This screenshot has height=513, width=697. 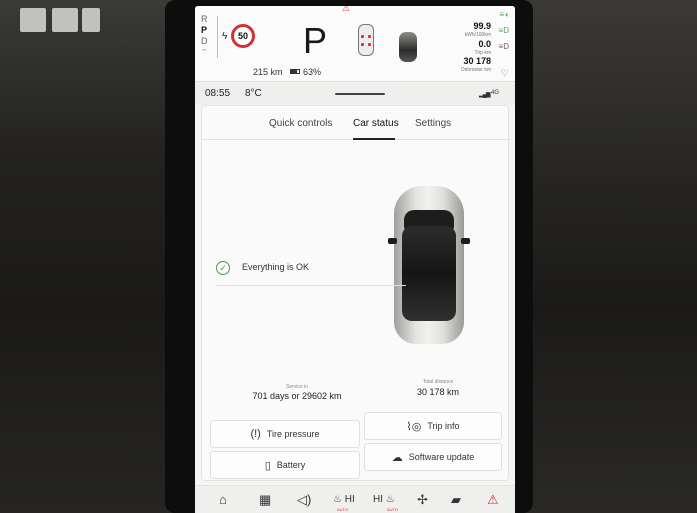 What do you see at coordinates (225, 36) in the screenshot?
I see `charging-bolt-icon: ϟ` at bounding box center [225, 36].